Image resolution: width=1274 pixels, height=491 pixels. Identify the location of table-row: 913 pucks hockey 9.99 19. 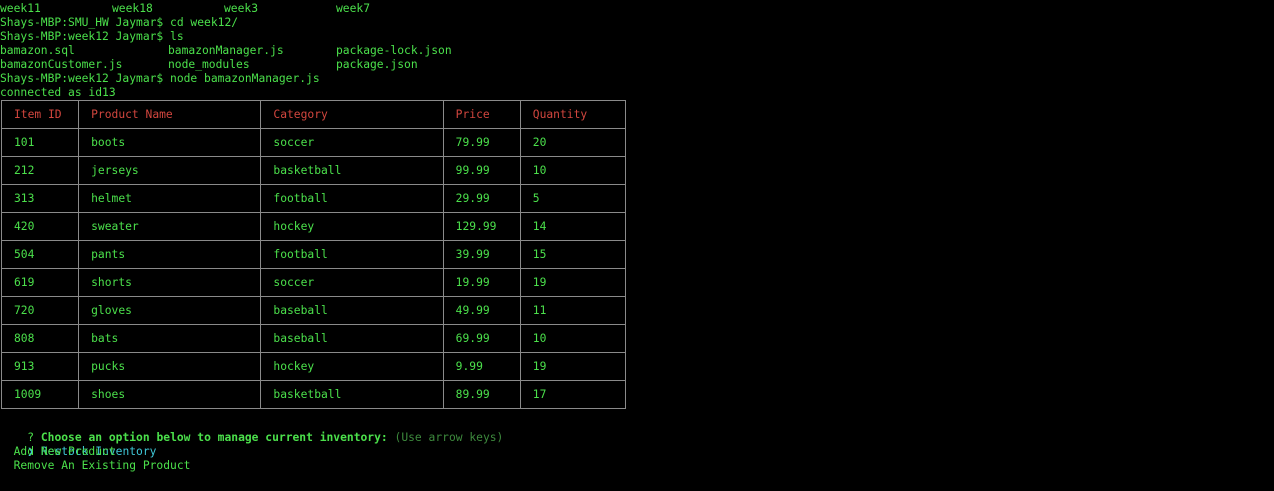
(313, 366).